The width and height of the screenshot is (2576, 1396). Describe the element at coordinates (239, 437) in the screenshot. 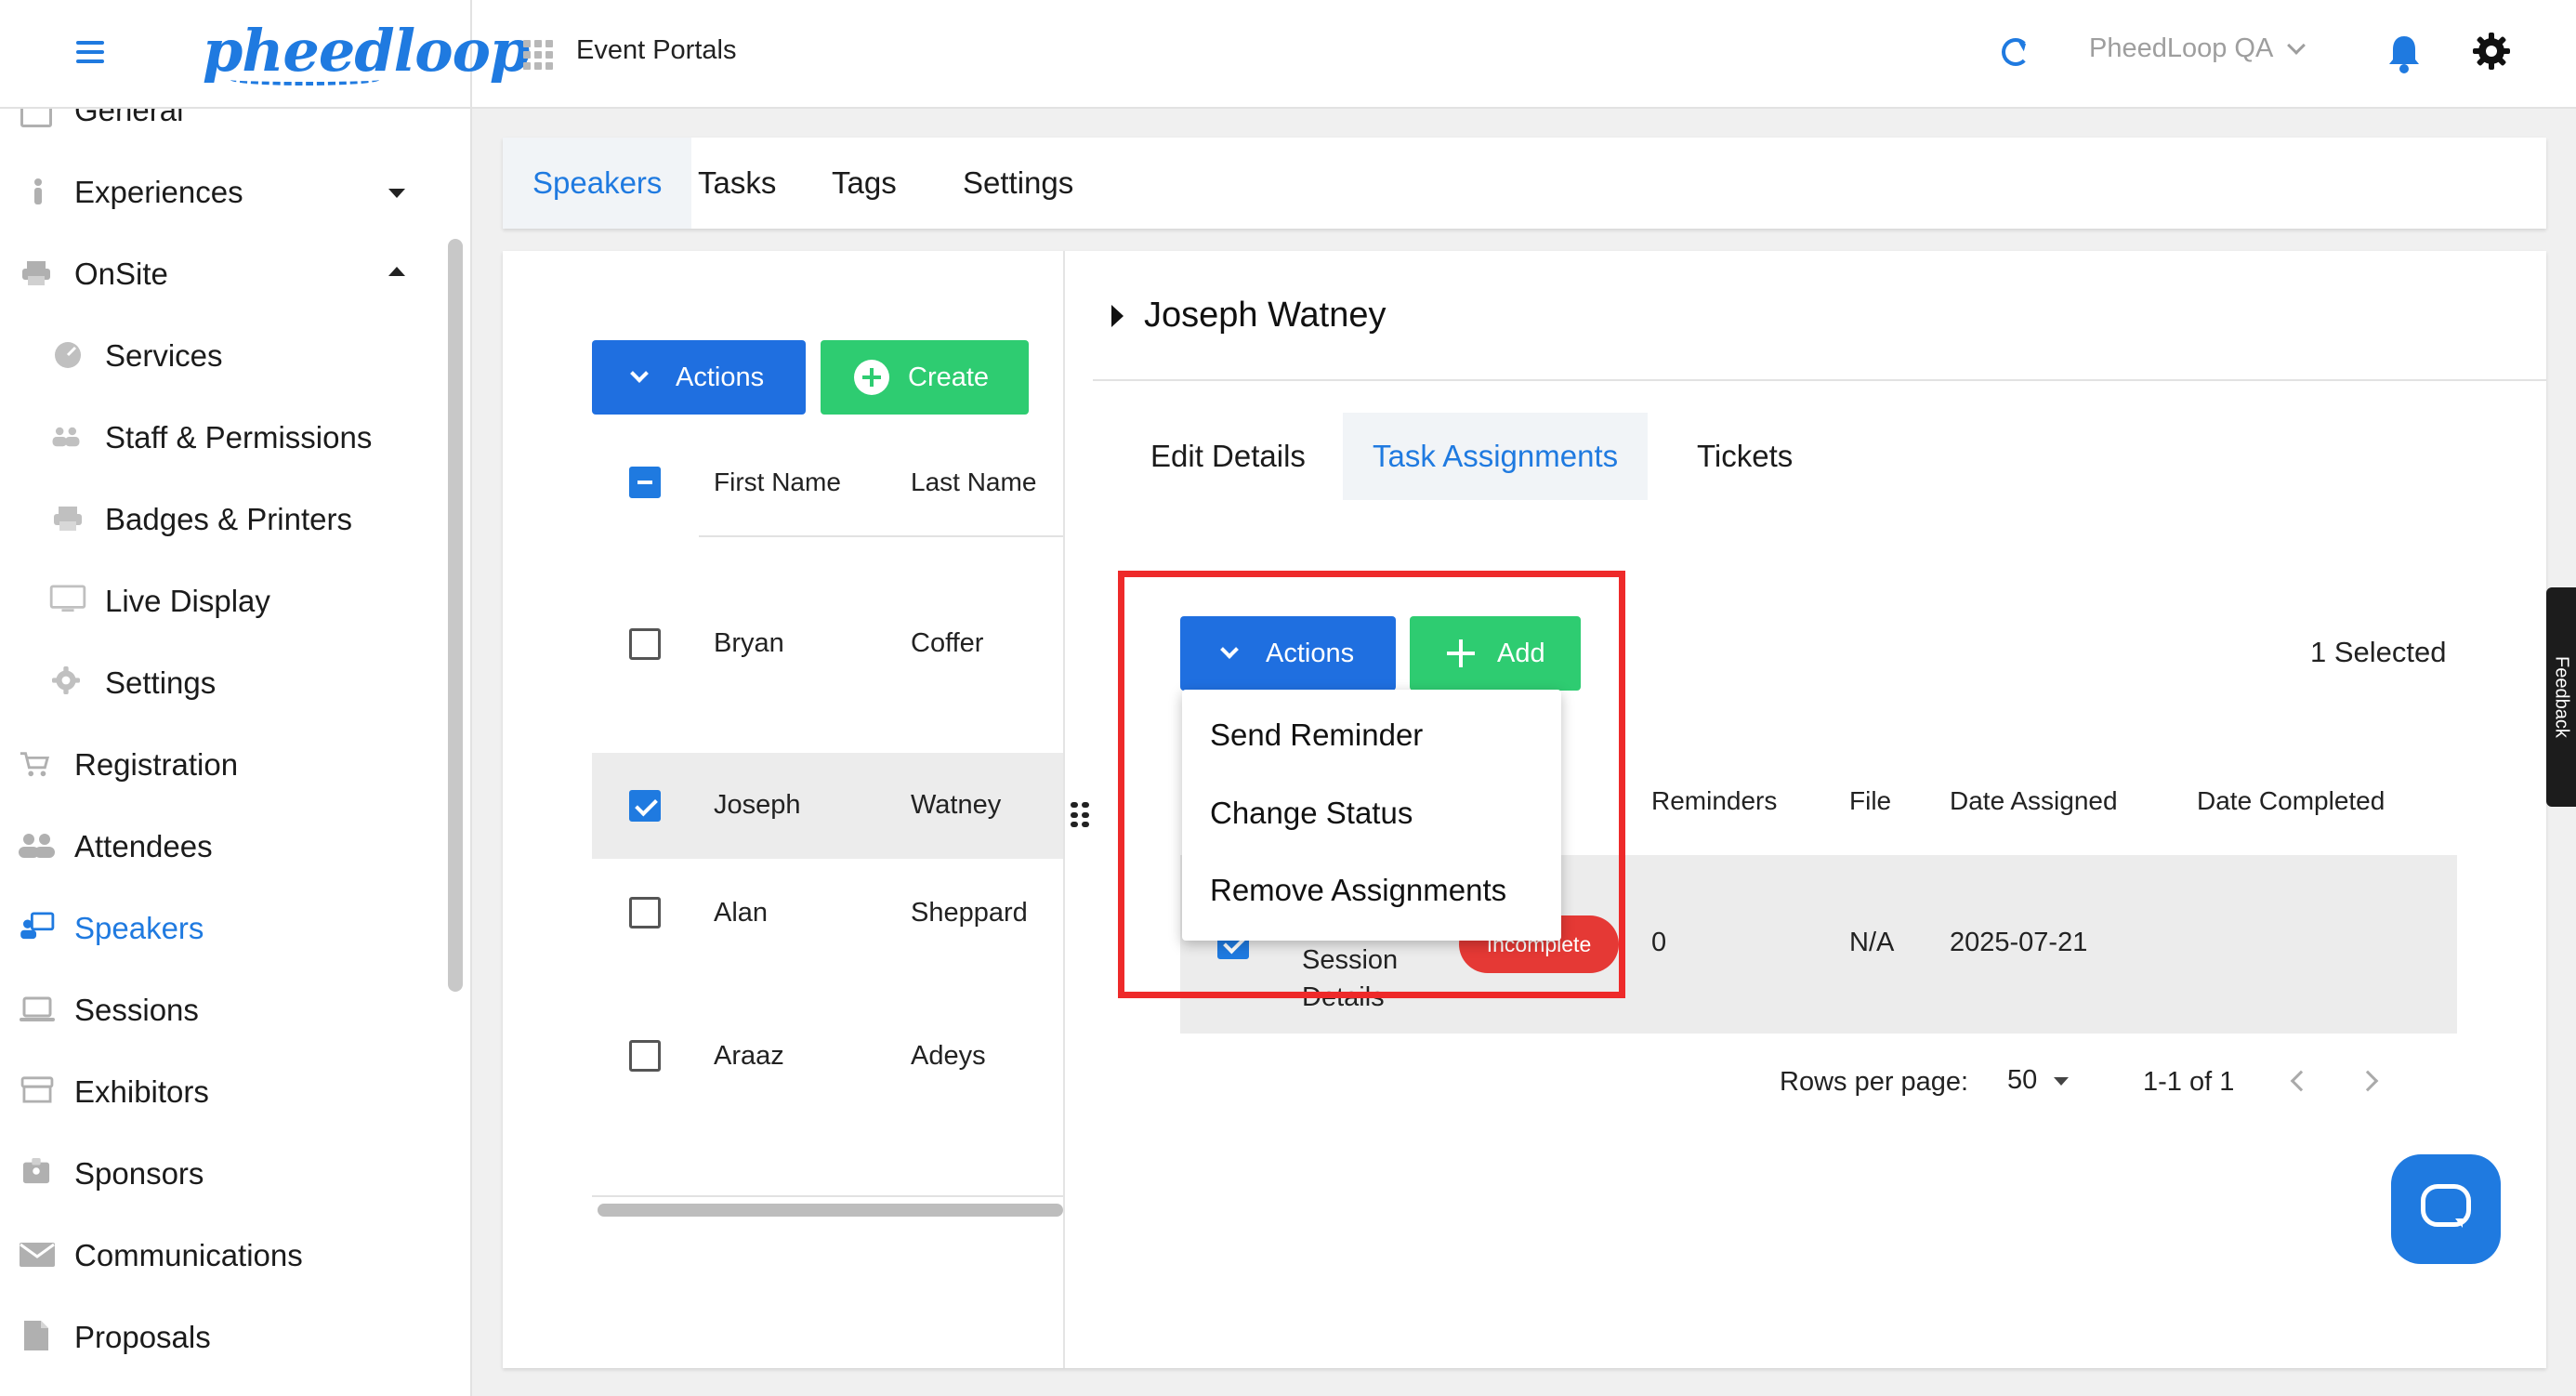

I see `sidebar-item-label: Staff & Permissions` at that location.